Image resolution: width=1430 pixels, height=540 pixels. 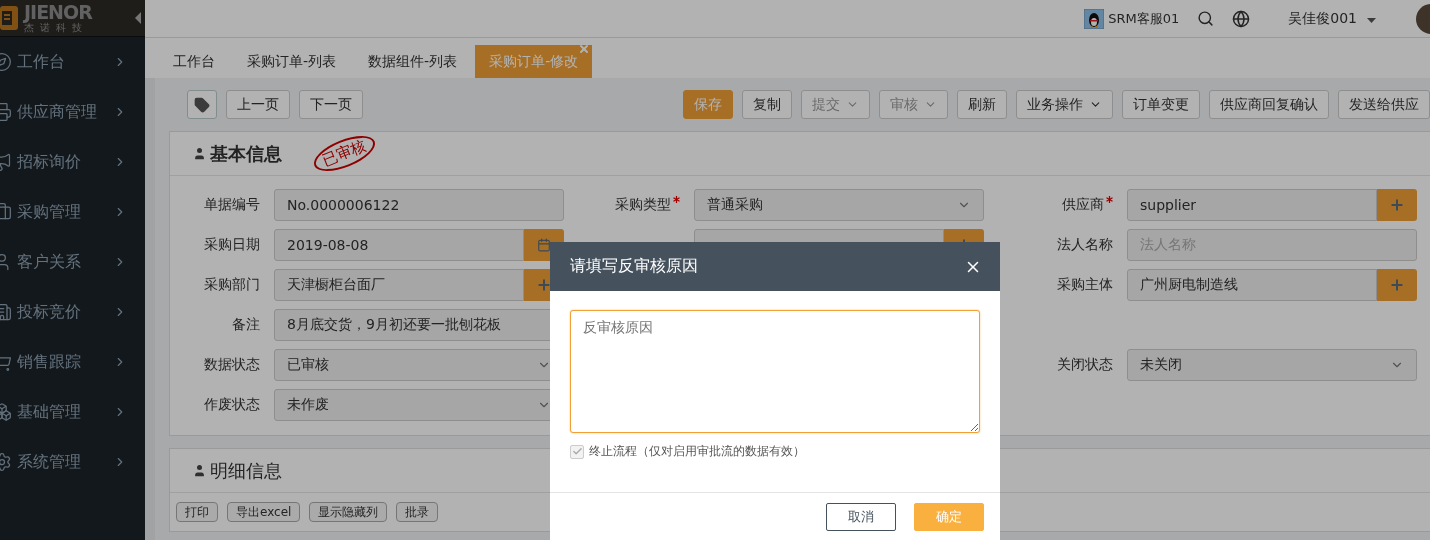 What do you see at coordinates (417, 512) in the screenshot?
I see `detail-button: 批录` at bounding box center [417, 512].